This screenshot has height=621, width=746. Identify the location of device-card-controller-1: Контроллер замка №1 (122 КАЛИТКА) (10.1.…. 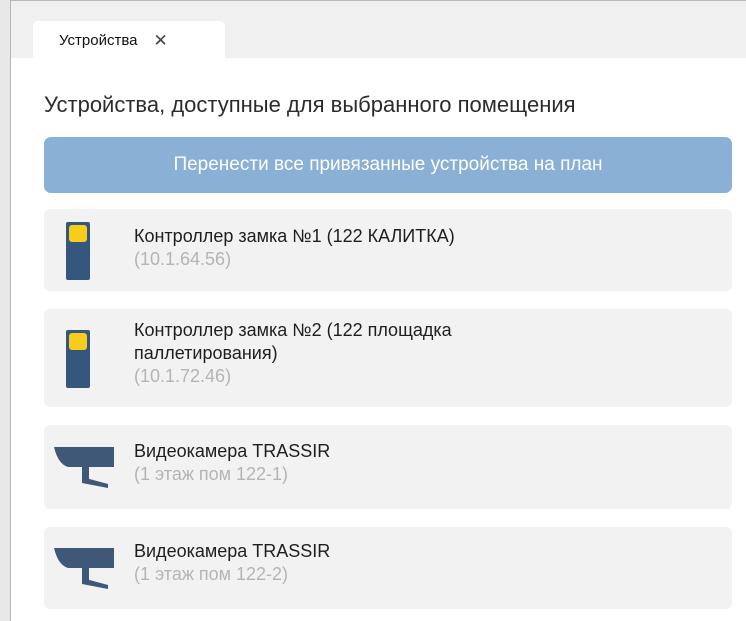
(388, 250).